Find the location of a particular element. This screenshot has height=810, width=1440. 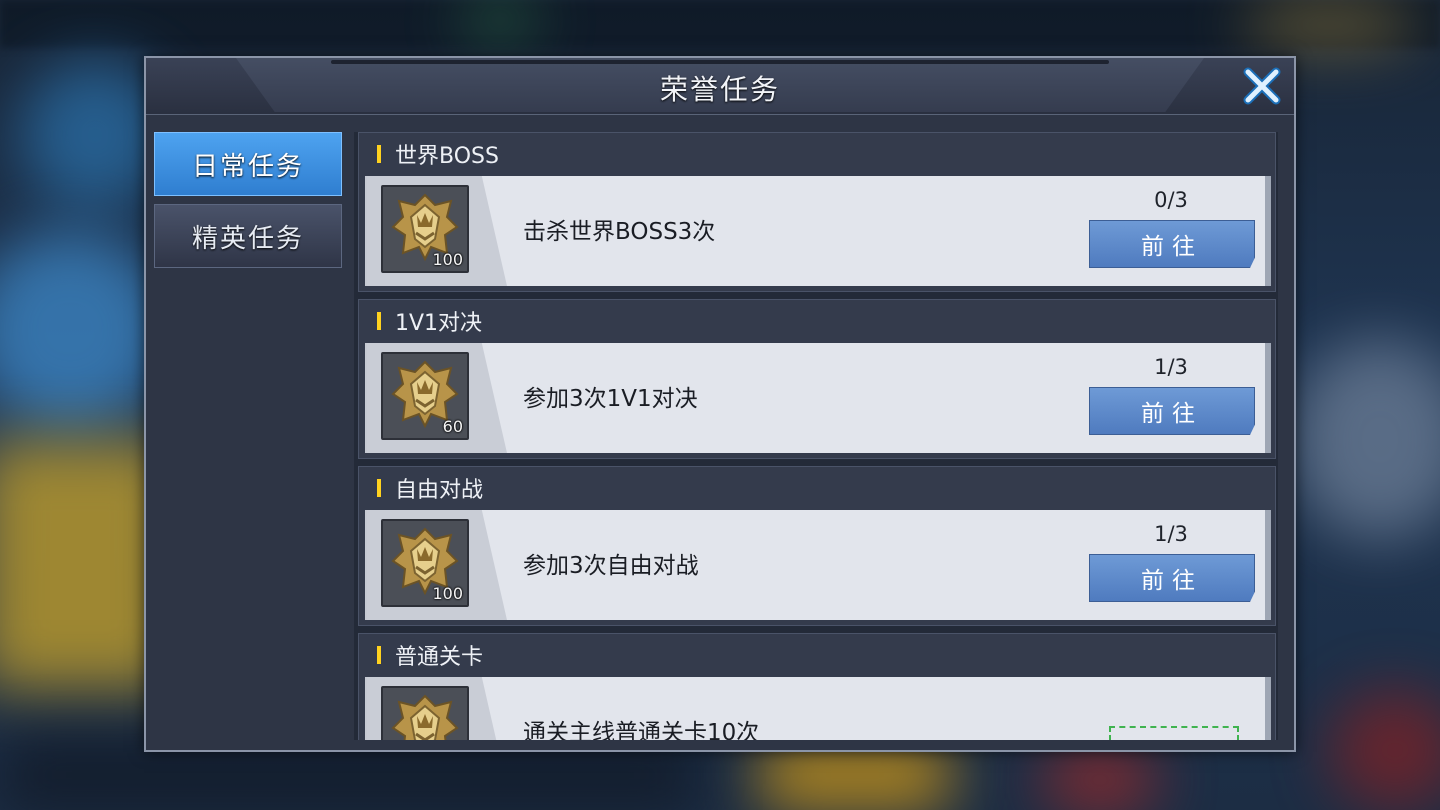

honor-medal-icon is located at coordinates (425, 717).